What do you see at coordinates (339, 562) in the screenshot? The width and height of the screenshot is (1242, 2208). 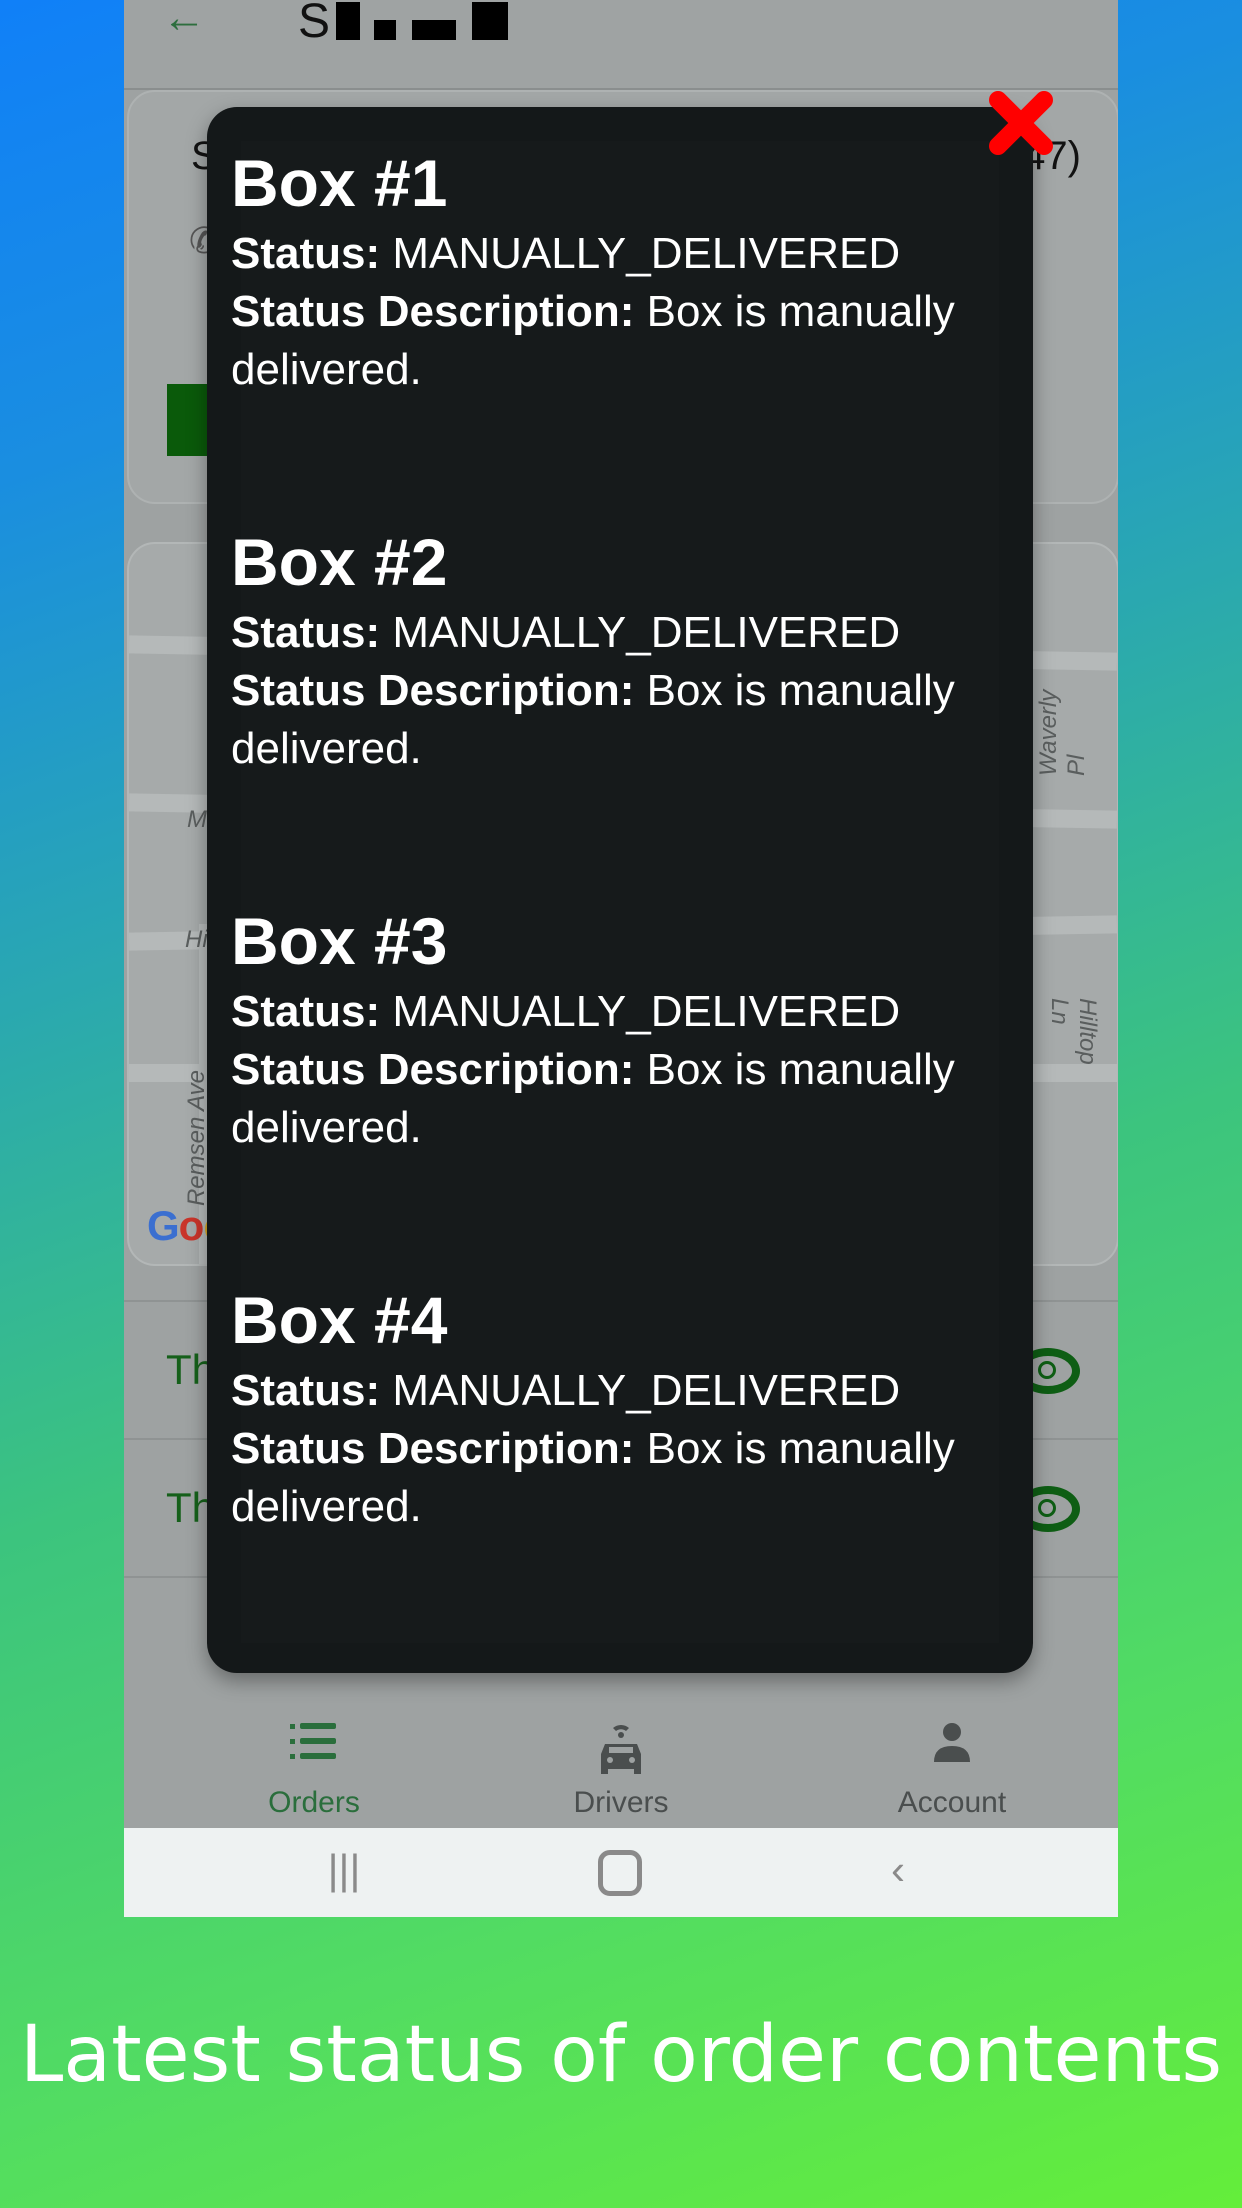 I see `box-title: Box #2` at bounding box center [339, 562].